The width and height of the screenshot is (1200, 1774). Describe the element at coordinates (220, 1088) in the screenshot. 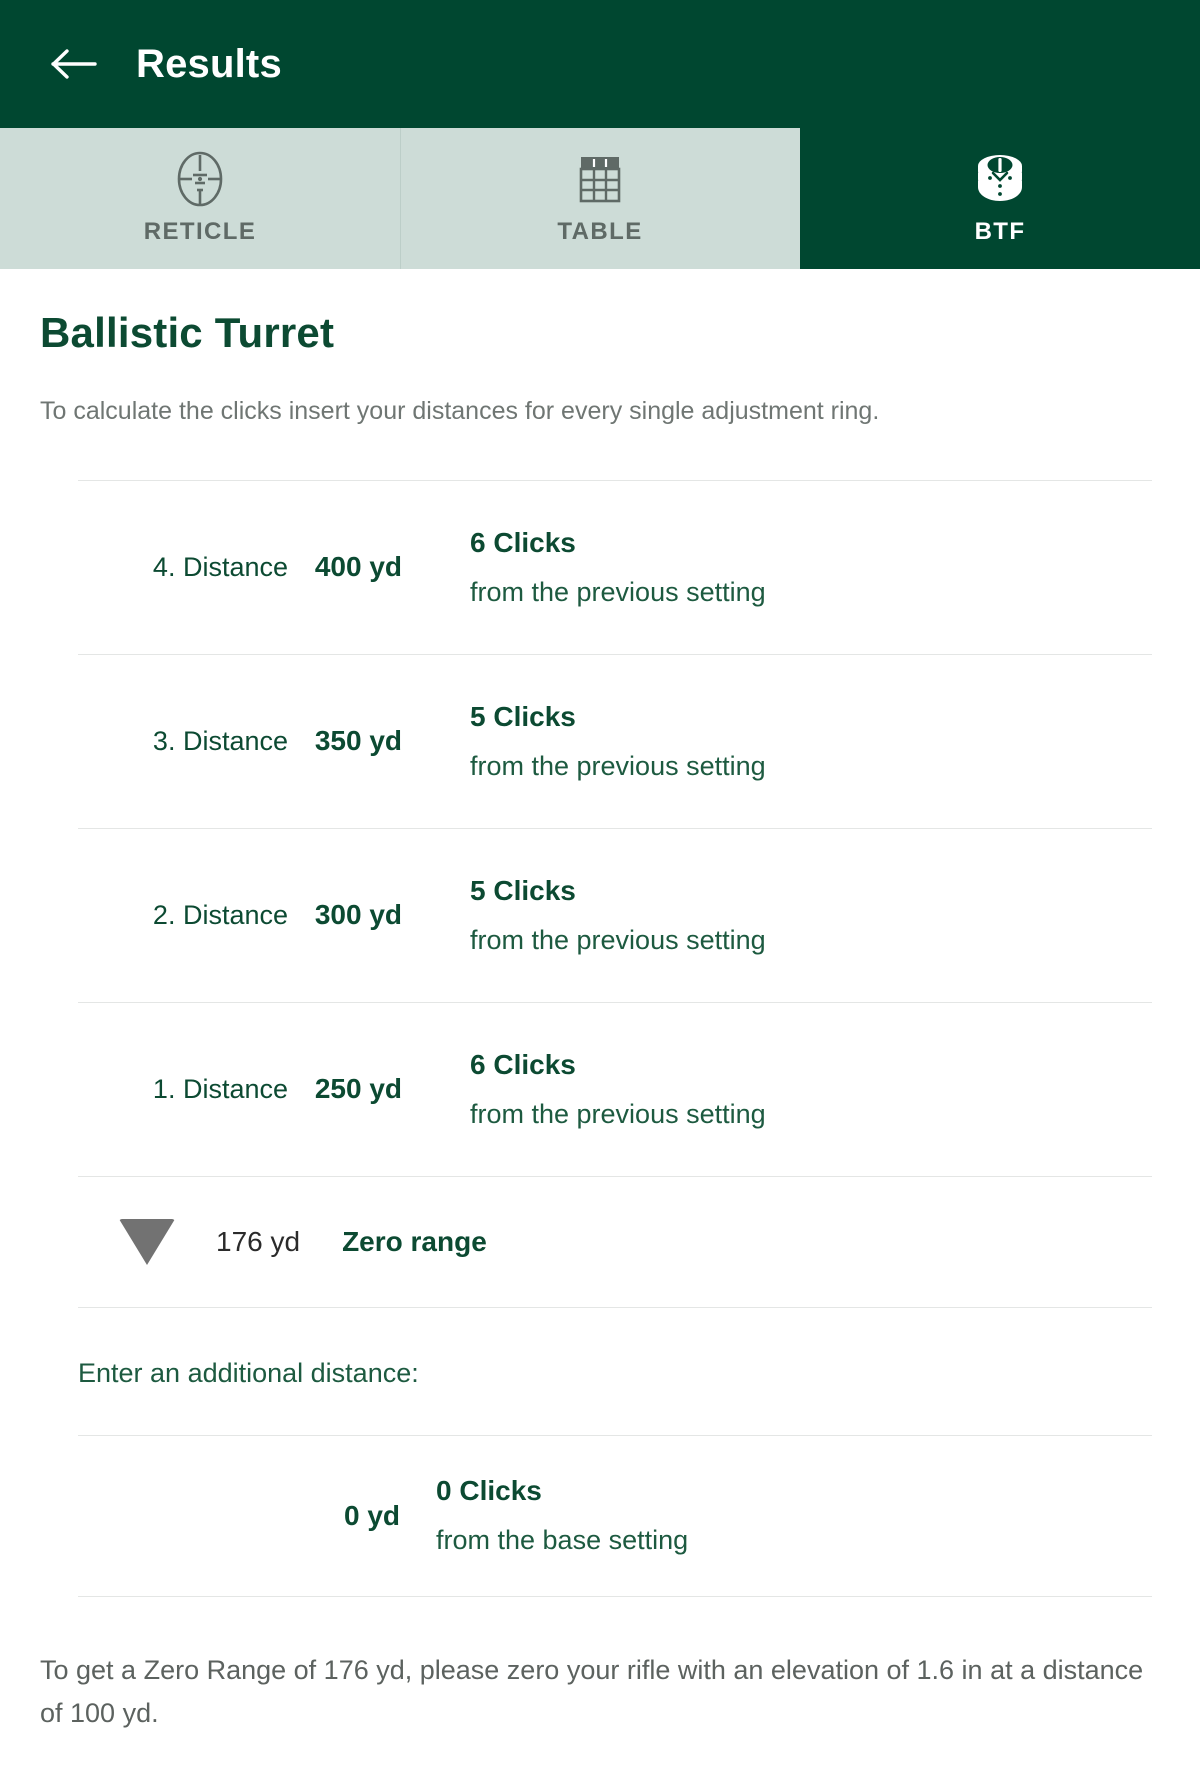

I see `row-label: 1. Distance` at that location.